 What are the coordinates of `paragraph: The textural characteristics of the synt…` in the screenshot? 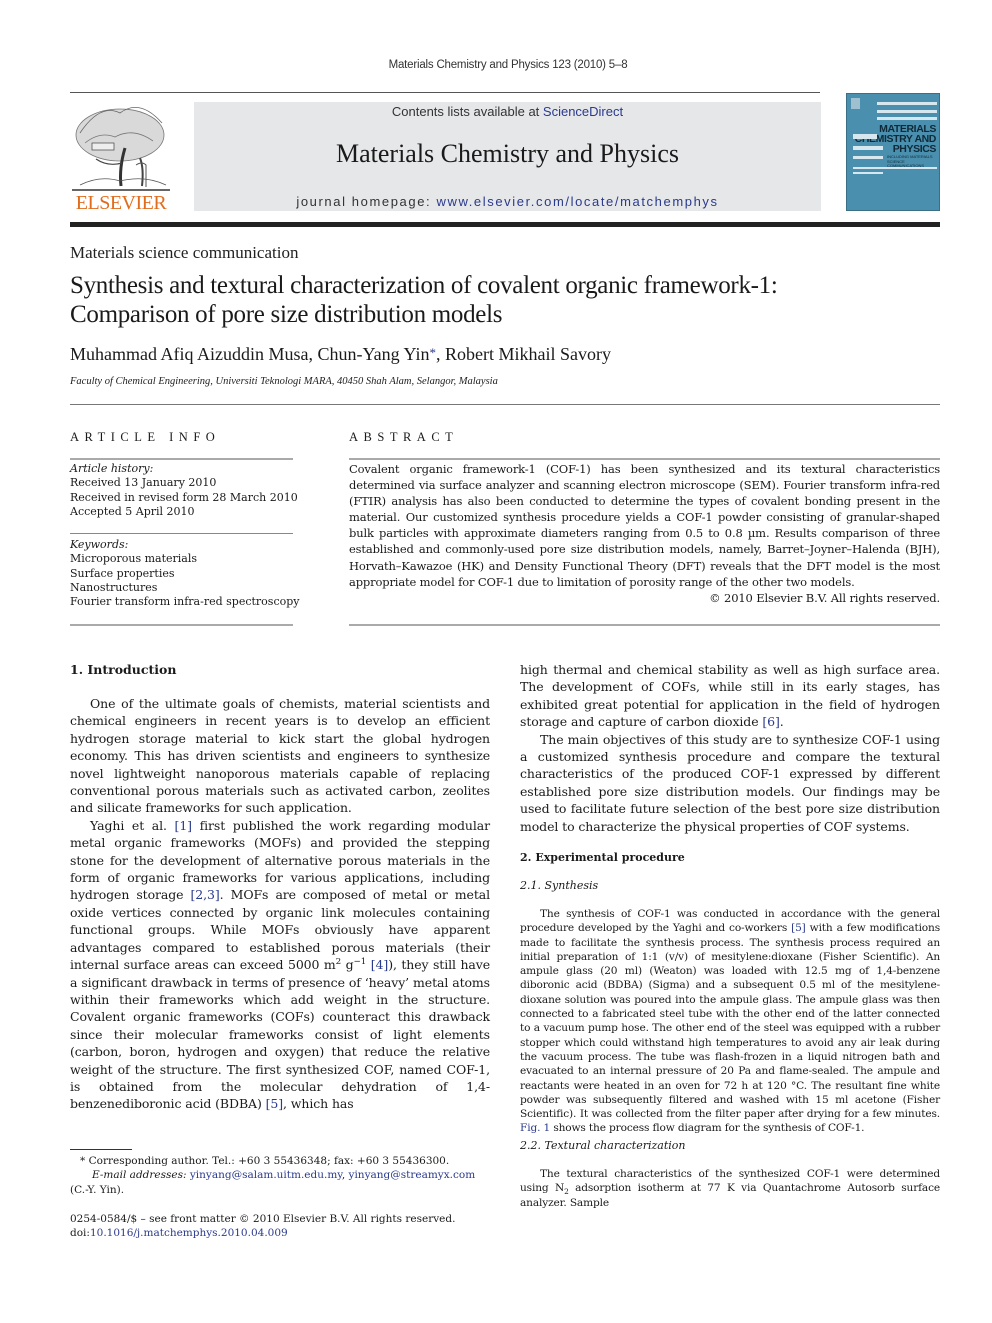 It's located at (730, 1188).